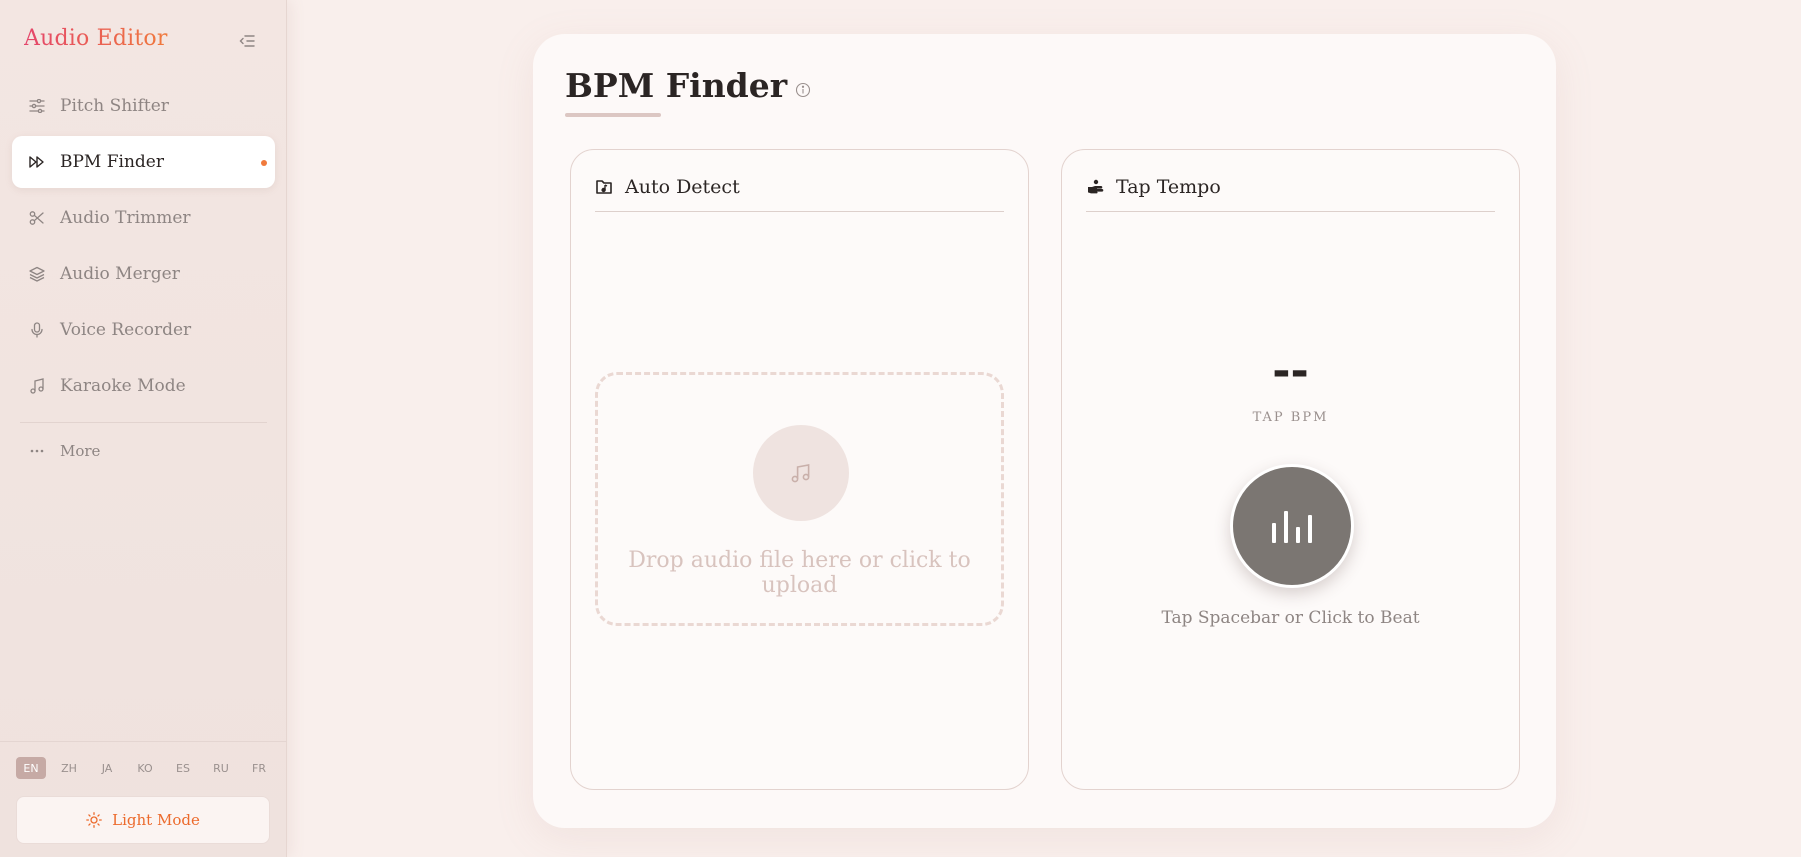 Image resolution: width=1801 pixels, height=857 pixels. What do you see at coordinates (37, 330) in the screenshot?
I see `microphone-icon` at bounding box center [37, 330].